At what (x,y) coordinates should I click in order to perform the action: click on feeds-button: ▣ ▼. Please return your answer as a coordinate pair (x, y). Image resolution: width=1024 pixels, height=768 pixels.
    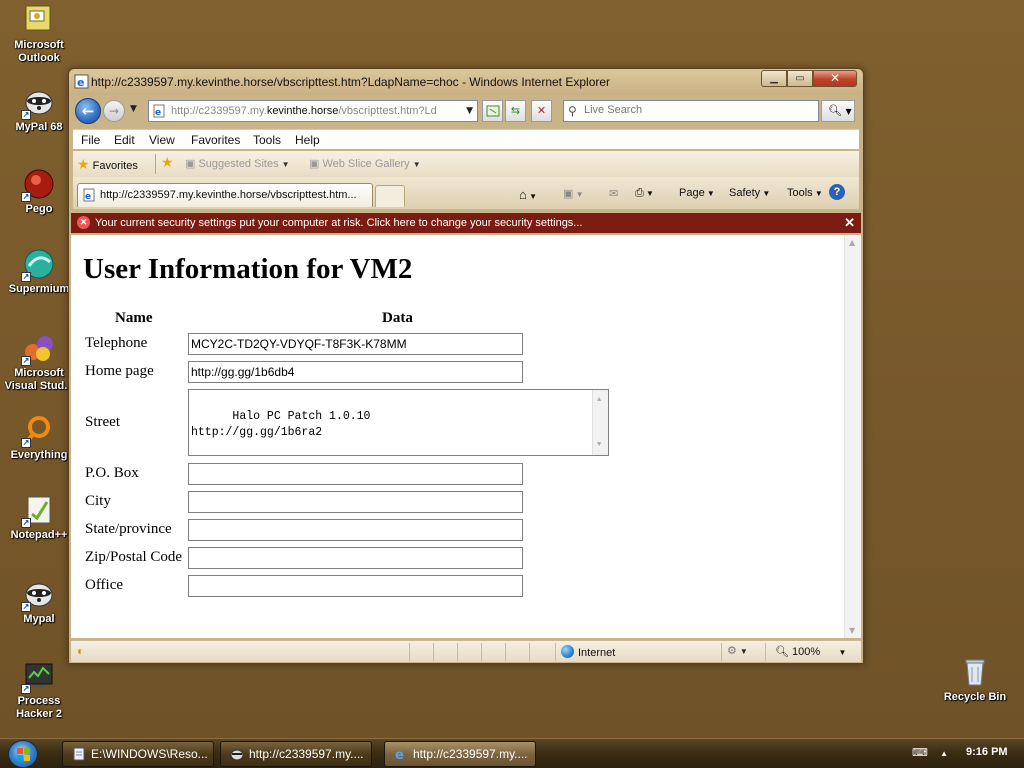
    Looking at the image, I should click on (573, 193).